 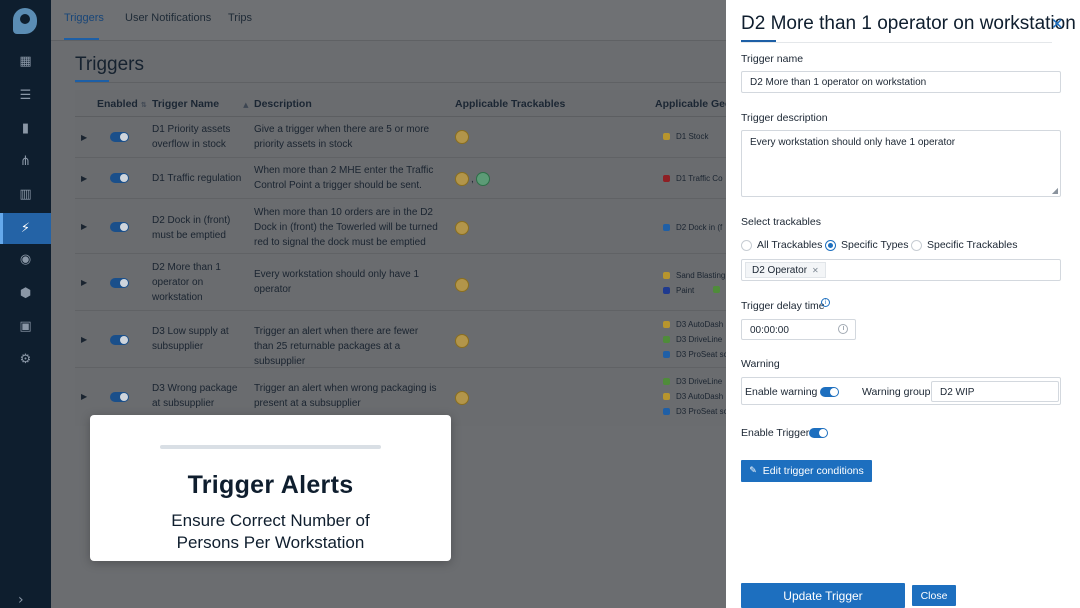 What do you see at coordinates (719, 289) in the screenshot?
I see `geofence-tag` at bounding box center [719, 289].